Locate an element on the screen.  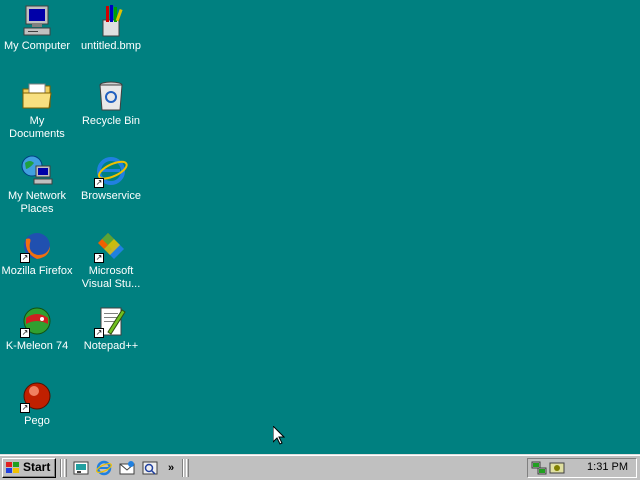
windows-media-icon is located at coordinates (150, 468).